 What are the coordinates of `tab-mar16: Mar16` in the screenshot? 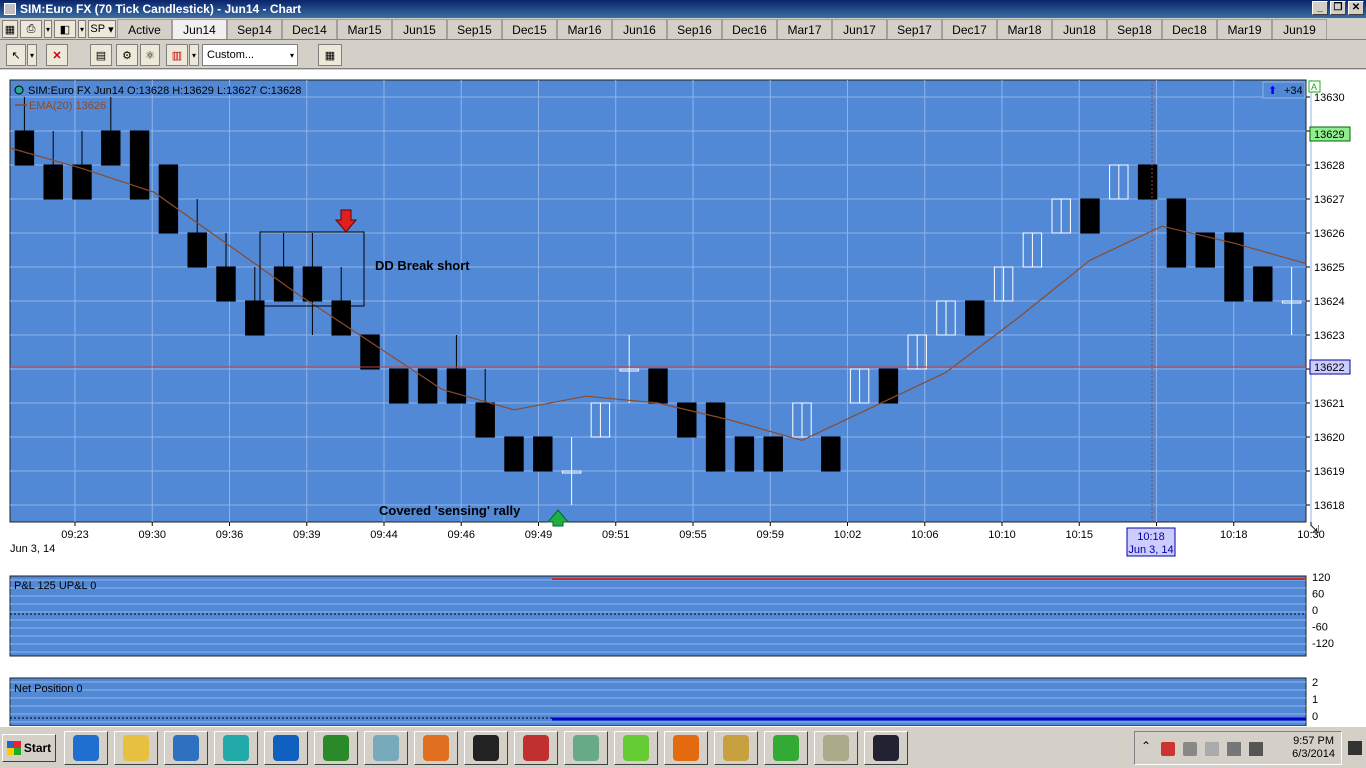 It's located at (584, 29).